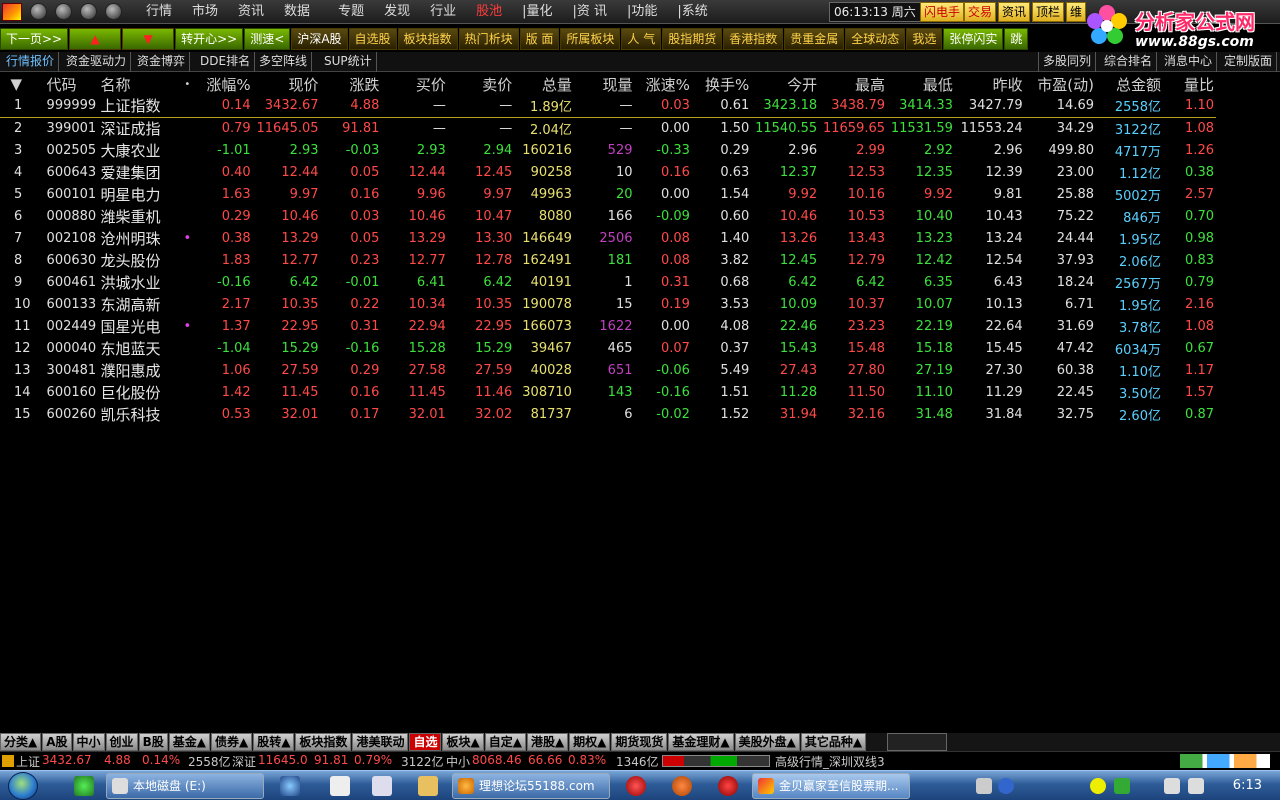  Describe the element at coordinates (590, 742) in the screenshot. I see `cat-options: 期权▲` at that location.